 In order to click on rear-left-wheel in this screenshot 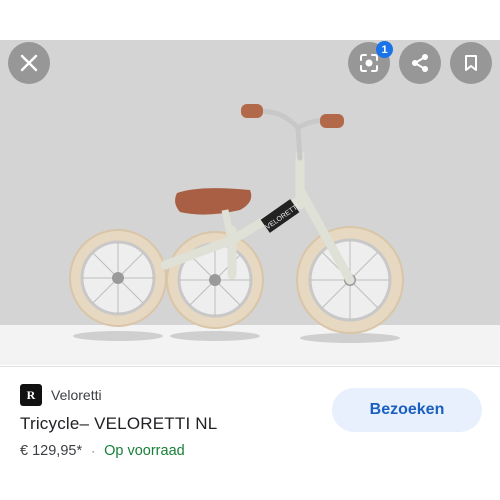, I will do `click(118, 278)`.